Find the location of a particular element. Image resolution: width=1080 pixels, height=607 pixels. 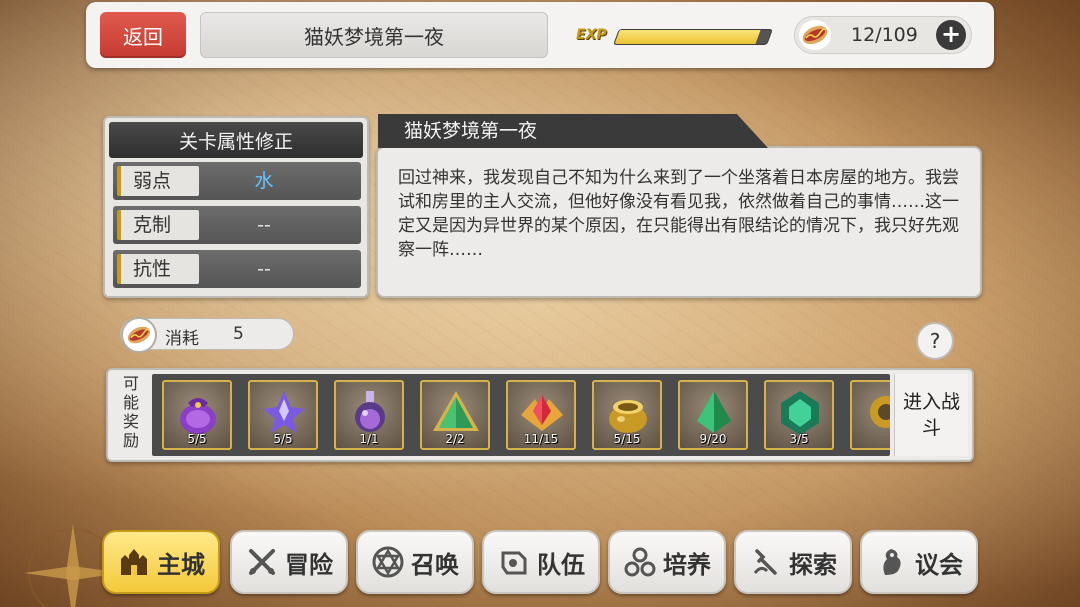

rewards-list: 5/5 5/5 1/1 2/2 11/15 5/15 9/20 3/5 is located at coordinates (521, 415).